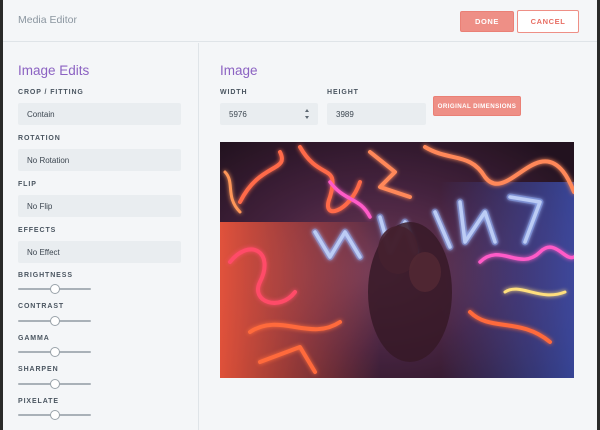 This screenshot has height=430, width=600. What do you see at coordinates (548, 21) in the screenshot?
I see `cancel-button: CANCEL` at bounding box center [548, 21].